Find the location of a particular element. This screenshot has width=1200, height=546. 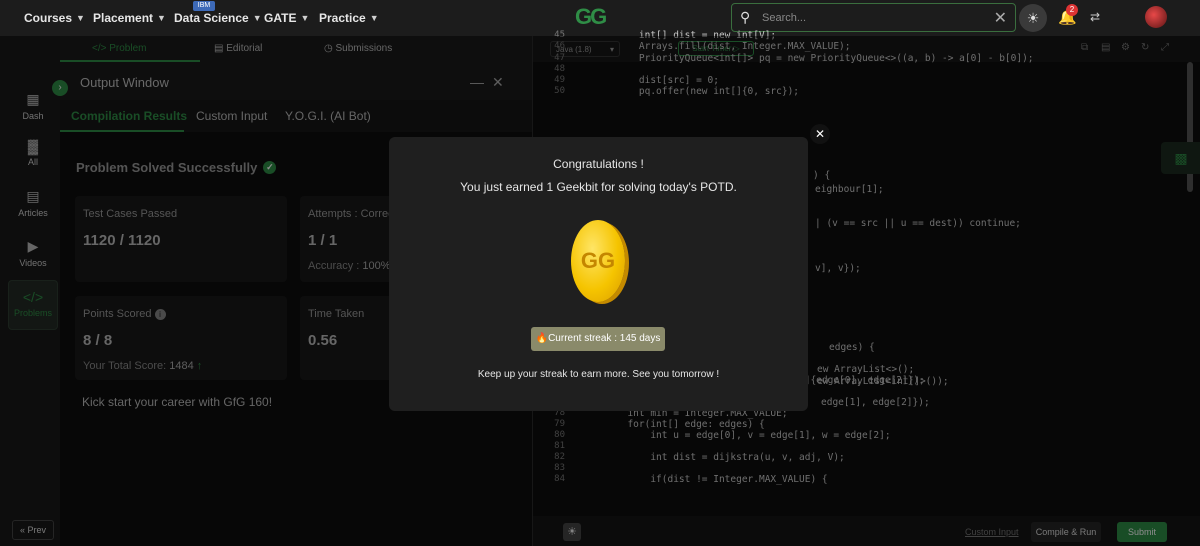

nav-courses: Courses ▼ is located at coordinates (54, 18).